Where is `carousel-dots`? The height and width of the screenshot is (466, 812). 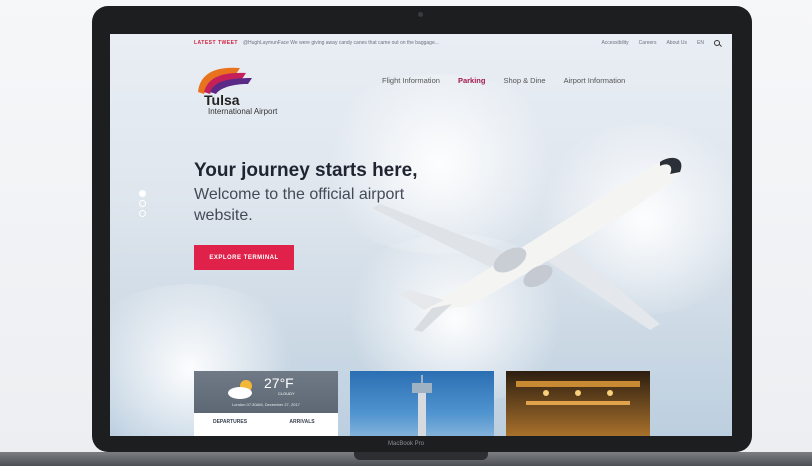 carousel-dots is located at coordinates (142, 203).